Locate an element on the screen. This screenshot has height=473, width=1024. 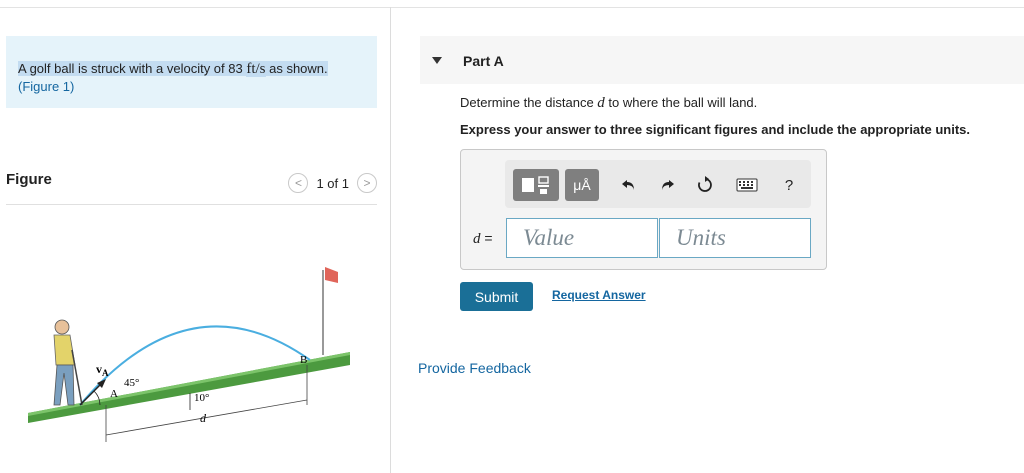
keyboard-icon is located at coordinates (747, 185).